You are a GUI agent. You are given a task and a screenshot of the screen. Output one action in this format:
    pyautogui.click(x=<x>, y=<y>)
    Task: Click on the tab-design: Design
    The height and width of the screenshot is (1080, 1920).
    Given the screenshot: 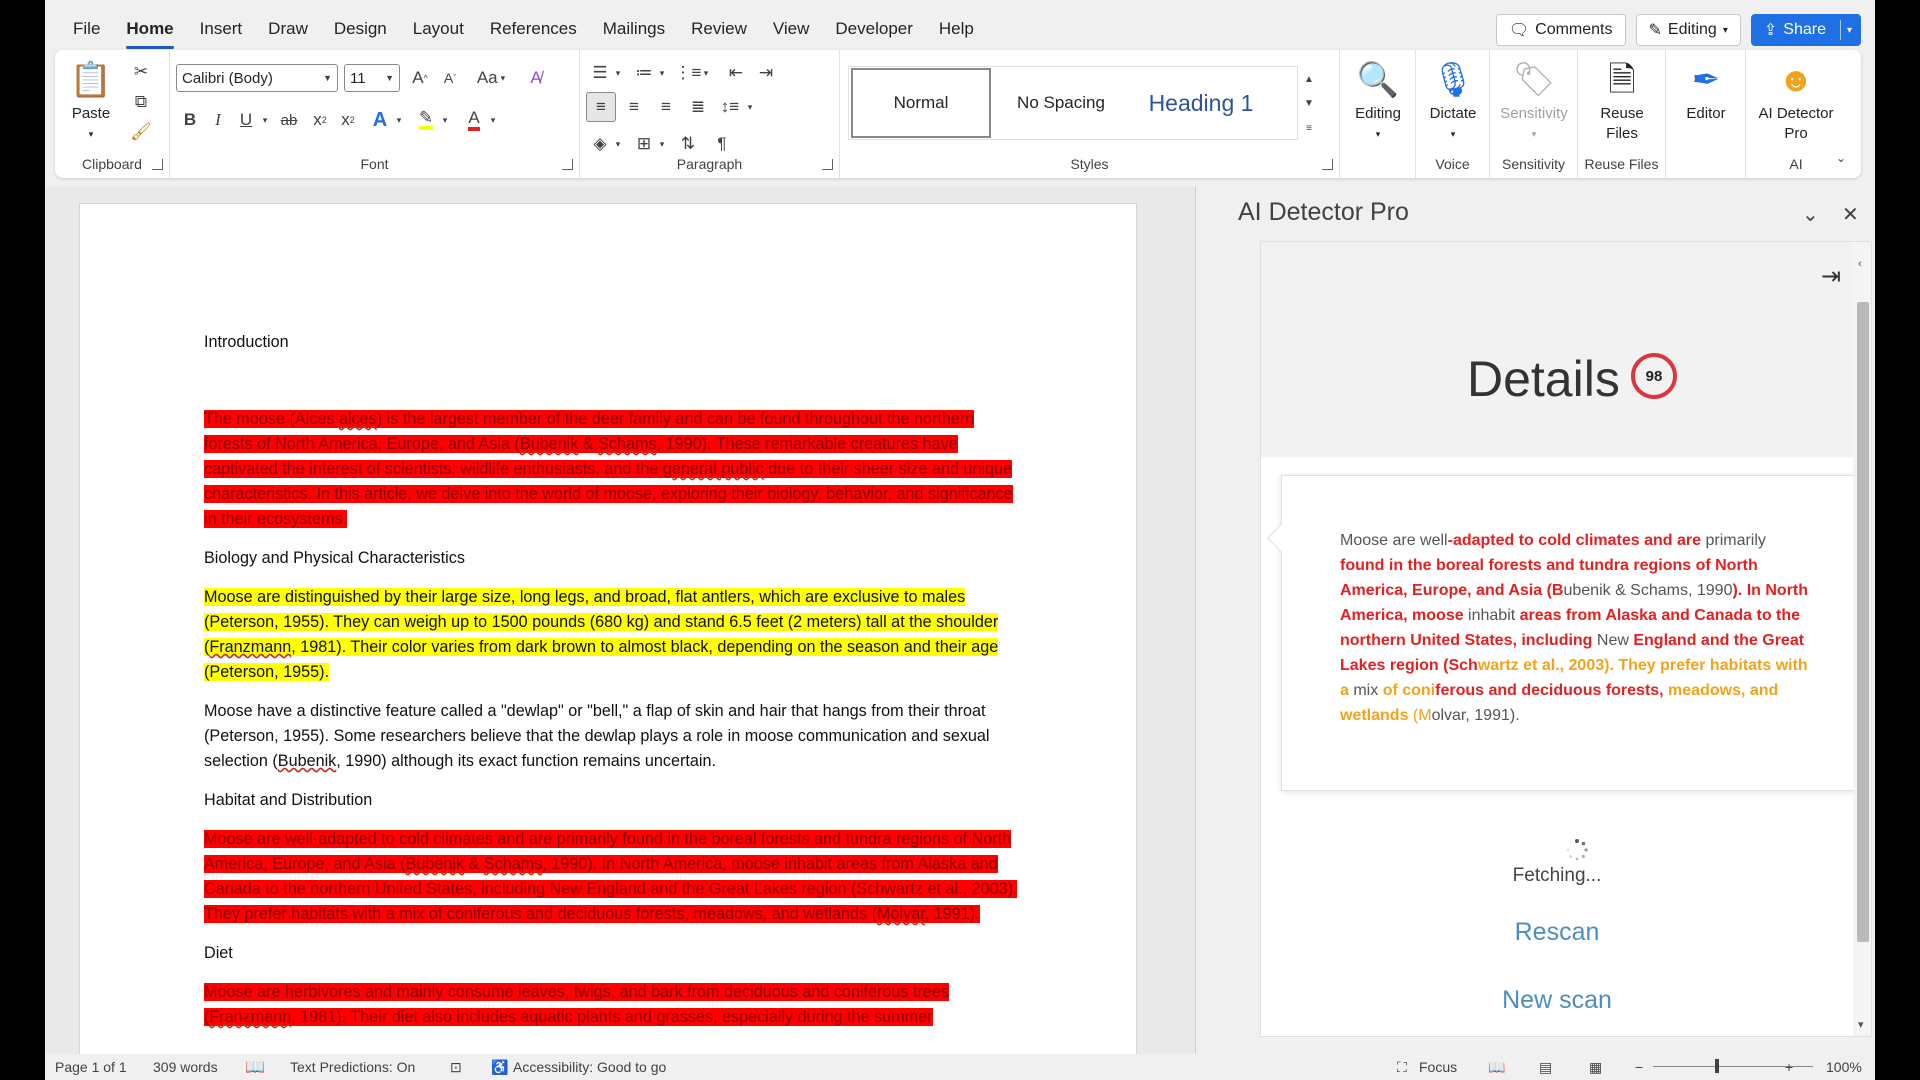 What is the action you would take?
    pyautogui.click(x=360, y=29)
    